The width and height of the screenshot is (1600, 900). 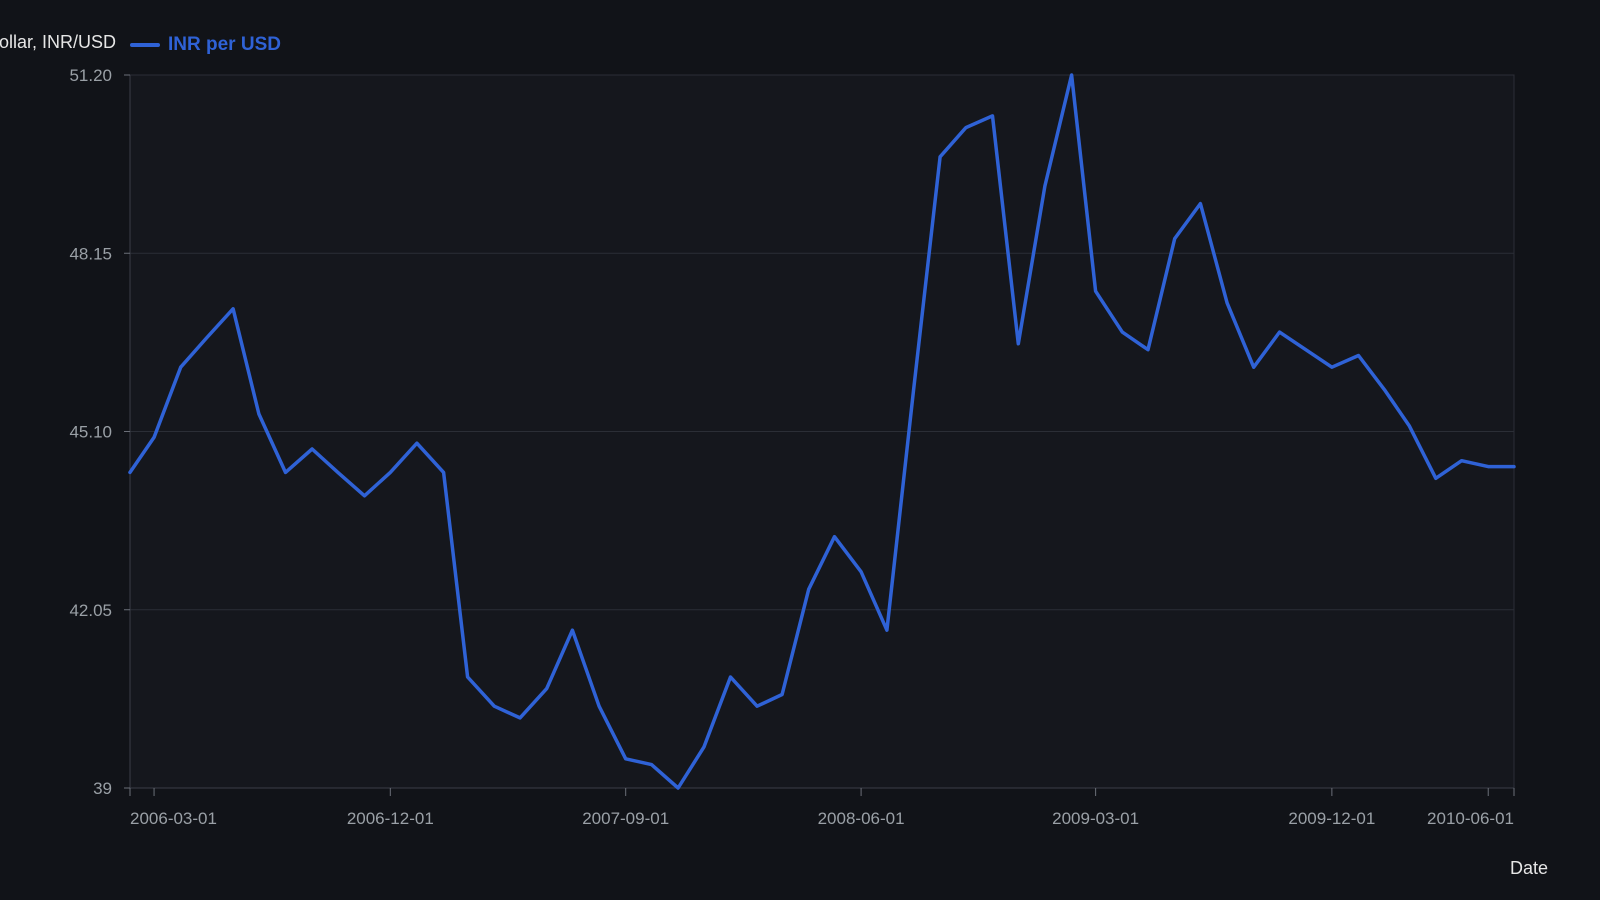 What do you see at coordinates (145, 45) in the screenshot?
I see `legend-swatch` at bounding box center [145, 45].